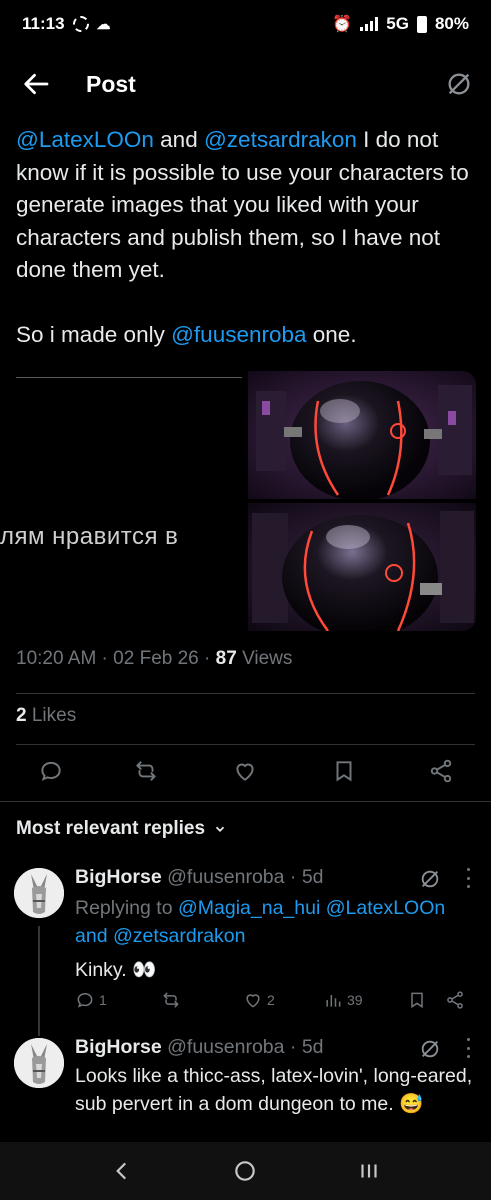 The height and width of the screenshot is (1200, 491). What do you see at coordinates (54, 715) in the screenshot?
I see `likes-label: Likes` at bounding box center [54, 715].